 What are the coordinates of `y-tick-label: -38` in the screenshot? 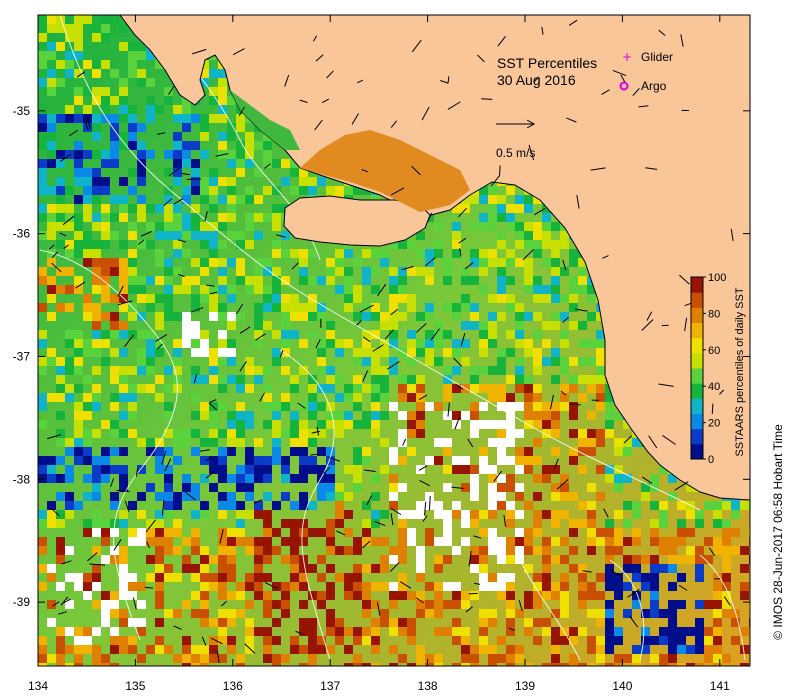 It's located at (22, 479).